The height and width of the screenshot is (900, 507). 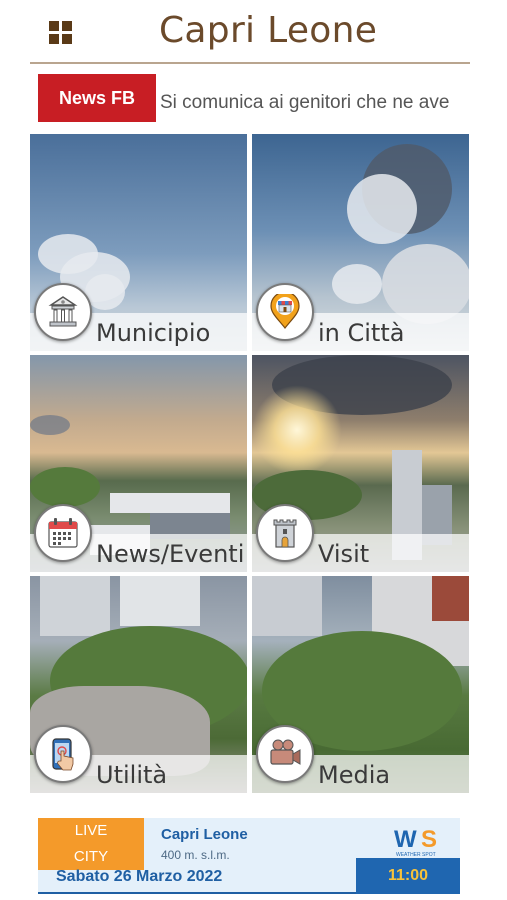 What do you see at coordinates (354, 775) in the screenshot?
I see `tile-label-media: Media` at bounding box center [354, 775].